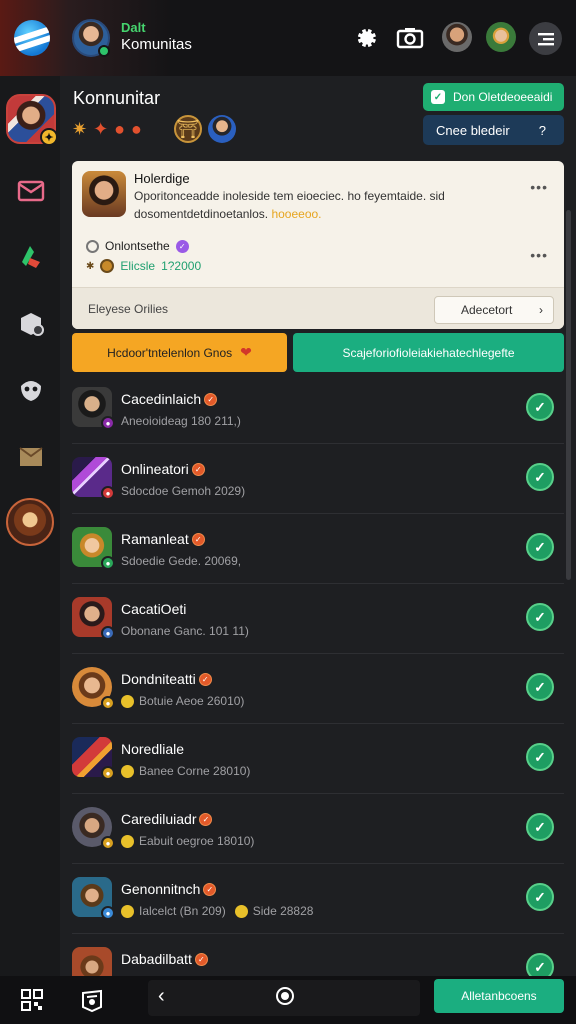  I want to click on post-author-name: Holerdige, so click(162, 178).